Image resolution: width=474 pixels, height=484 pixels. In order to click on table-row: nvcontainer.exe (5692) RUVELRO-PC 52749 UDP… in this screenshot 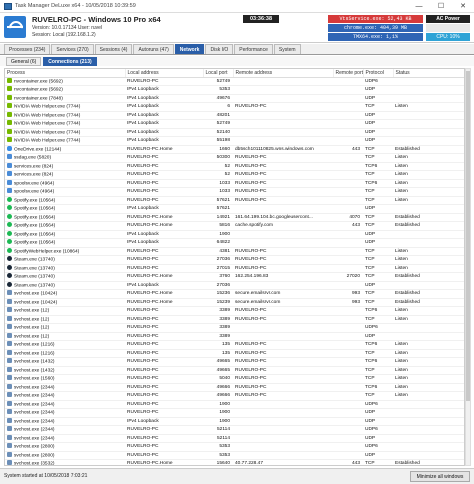, I will do `click(234, 81)`.